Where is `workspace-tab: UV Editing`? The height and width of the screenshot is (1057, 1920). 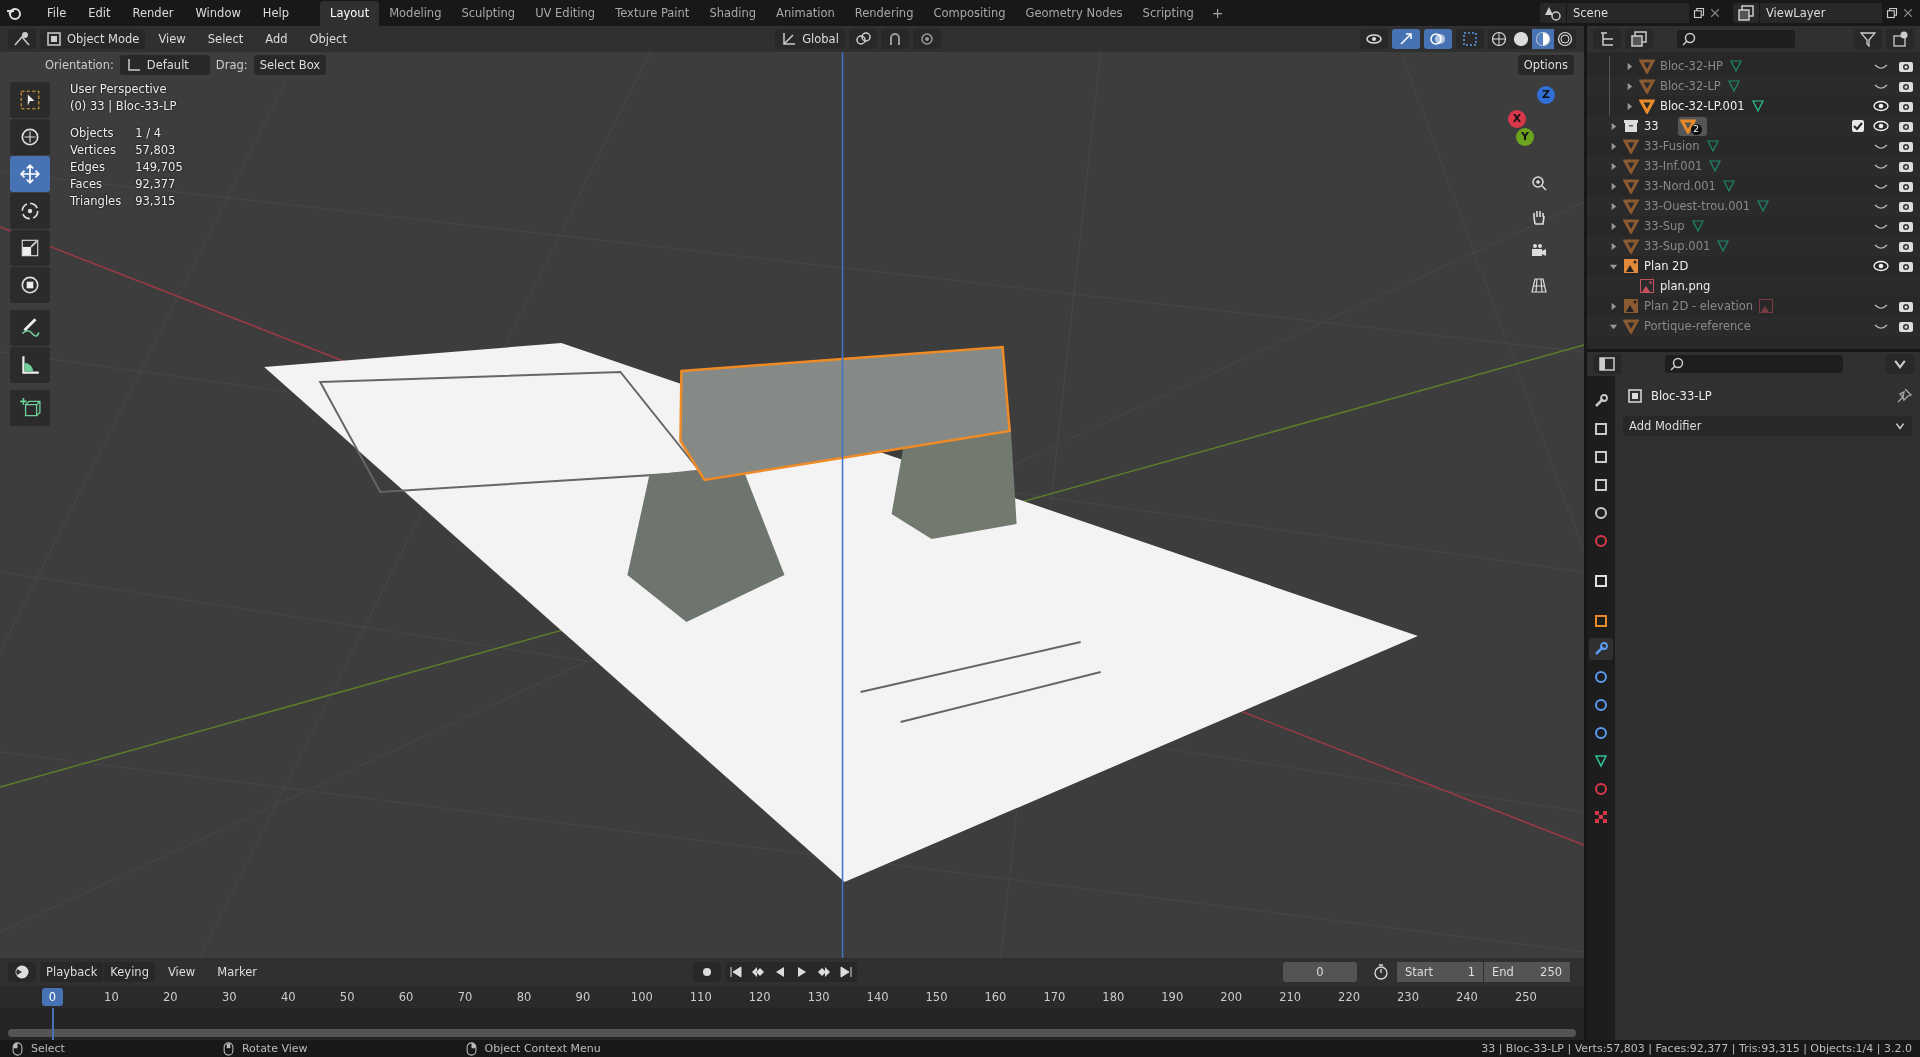
workspace-tab: UV Editing is located at coordinates (565, 13).